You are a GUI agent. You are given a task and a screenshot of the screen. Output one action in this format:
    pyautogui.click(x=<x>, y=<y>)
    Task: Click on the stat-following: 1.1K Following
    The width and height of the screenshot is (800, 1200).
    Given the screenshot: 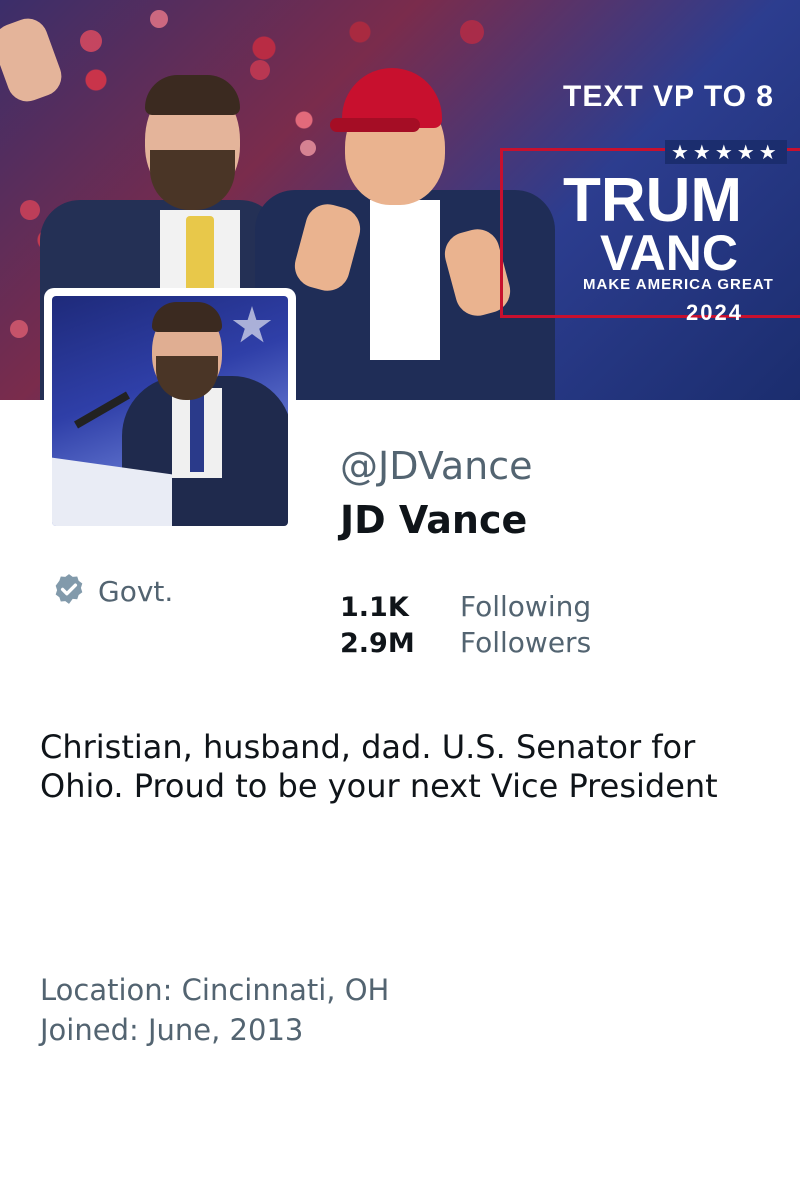 What is the action you would take?
    pyautogui.click(x=465, y=608)
    